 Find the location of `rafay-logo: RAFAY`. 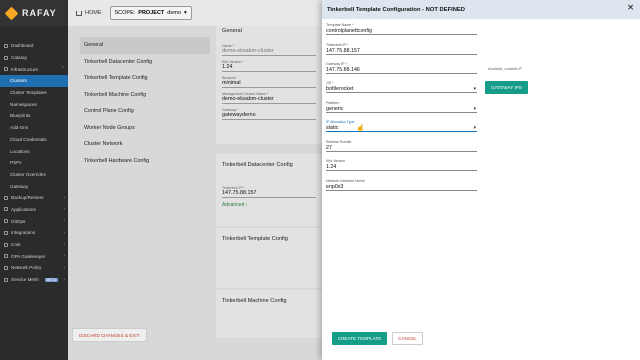

rafay-logo: RAFAY is located at coordinates (34, 13).